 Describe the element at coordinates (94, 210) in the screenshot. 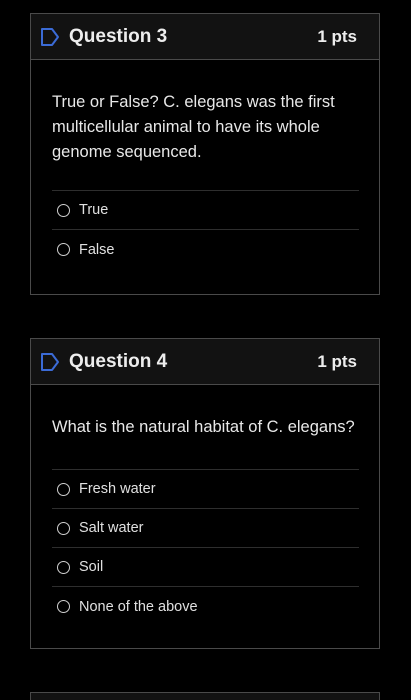

I see `answer-label: True` at that location.